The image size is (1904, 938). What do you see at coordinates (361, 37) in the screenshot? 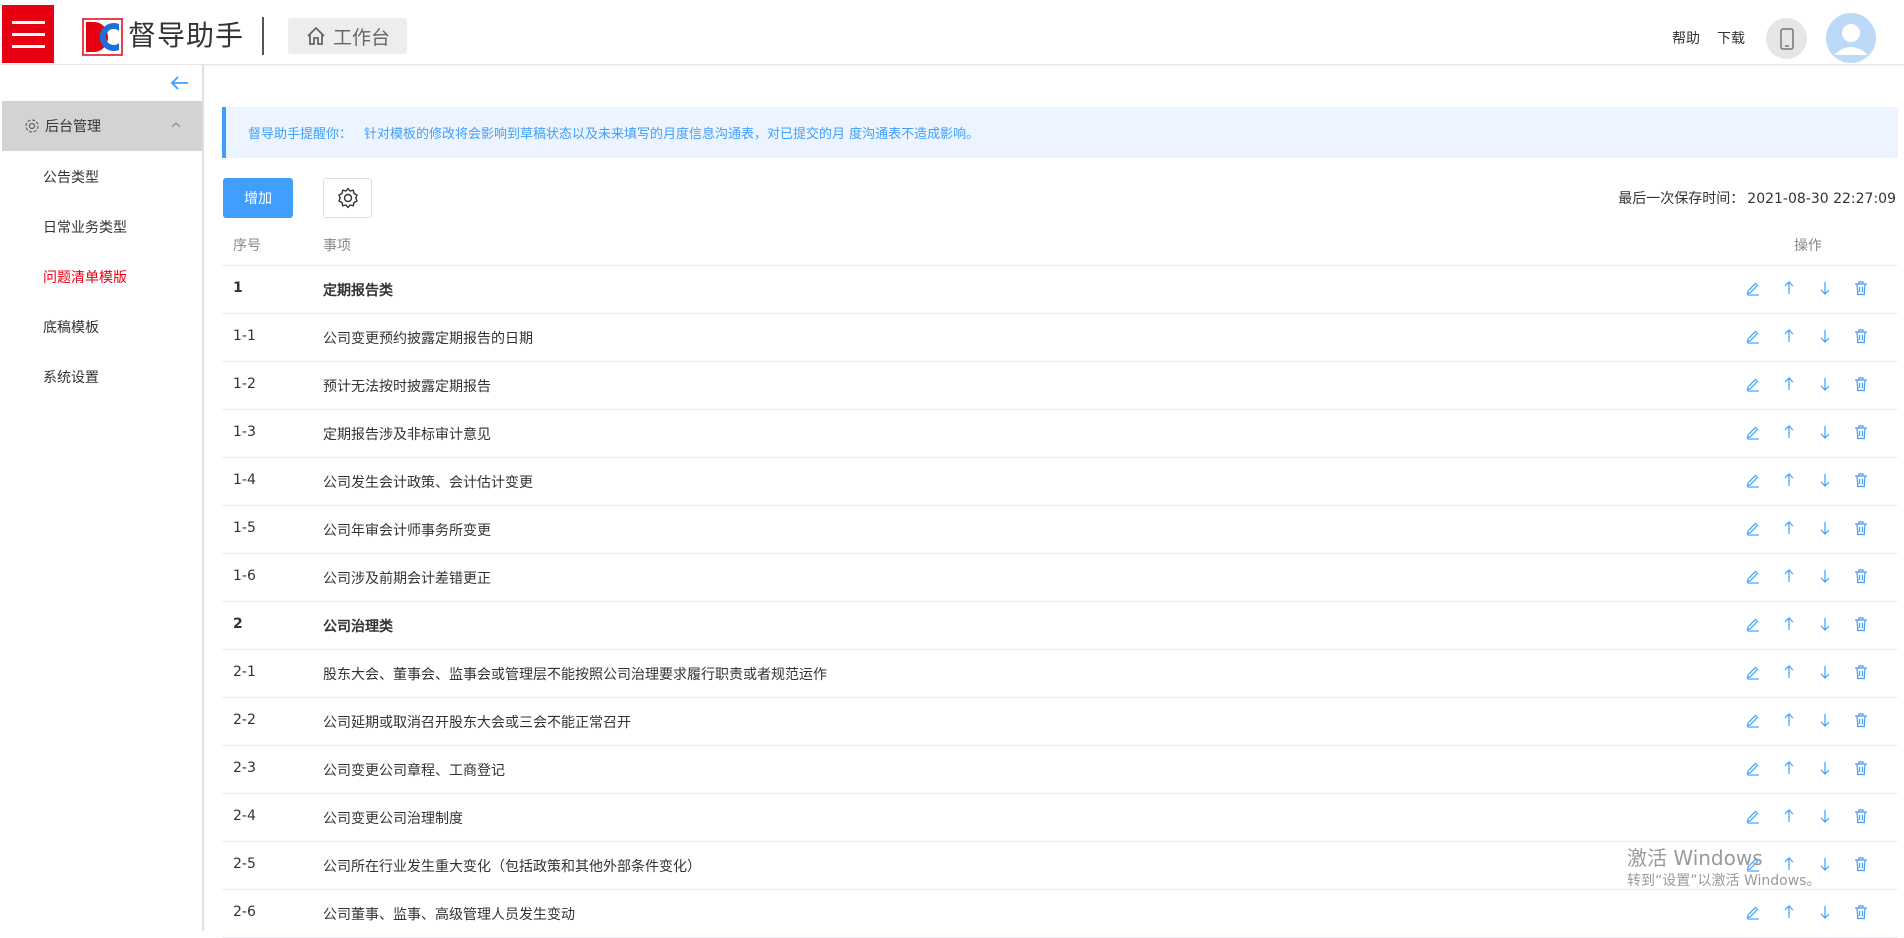
I see `workbench-label: 工作台` at bounding box center [361, 37].